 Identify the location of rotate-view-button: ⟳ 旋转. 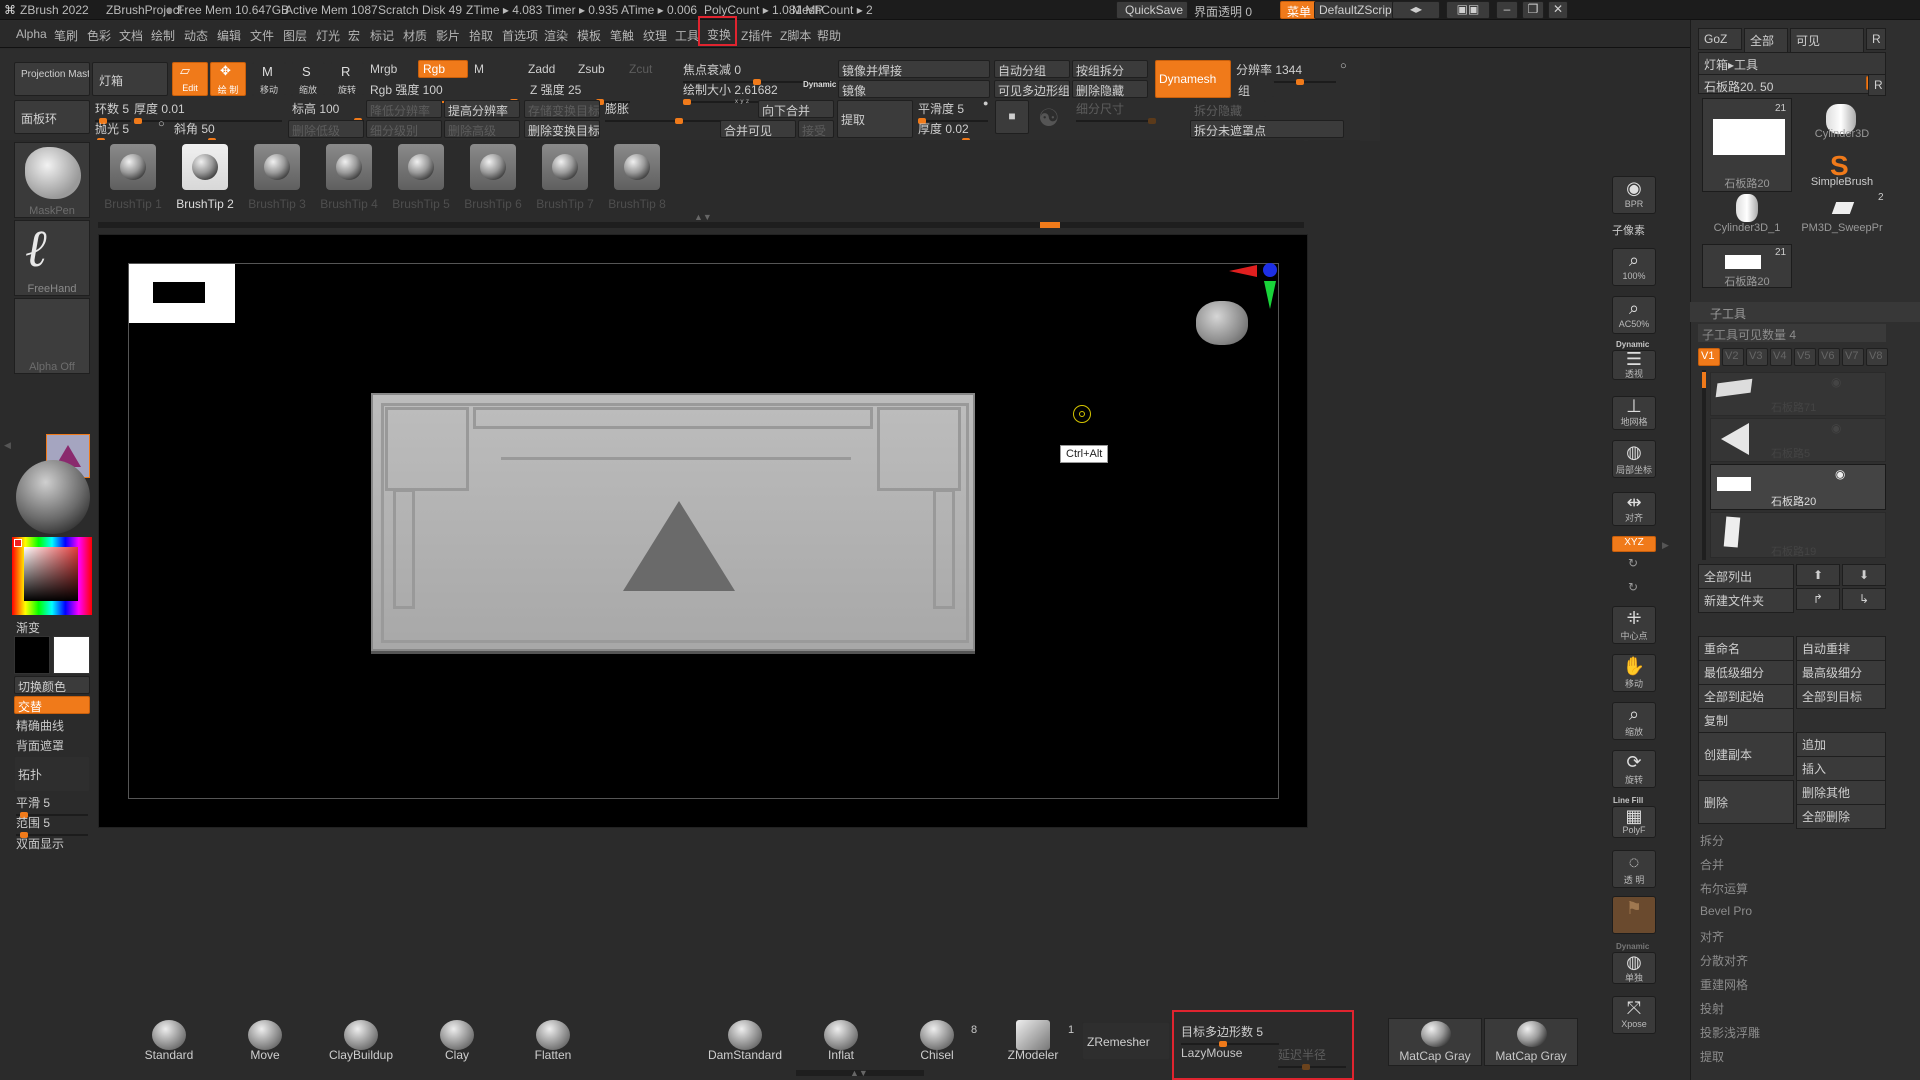
(1634, 769).